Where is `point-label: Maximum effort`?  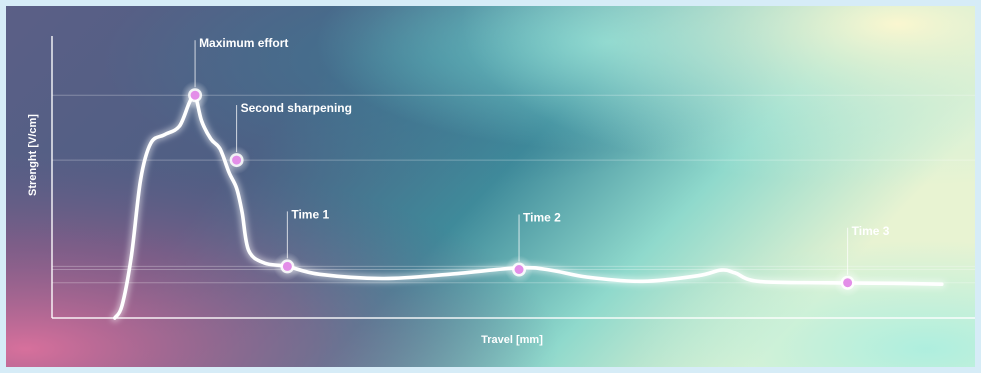
point-label: Maximum effort is located at coordinates (243, 43).